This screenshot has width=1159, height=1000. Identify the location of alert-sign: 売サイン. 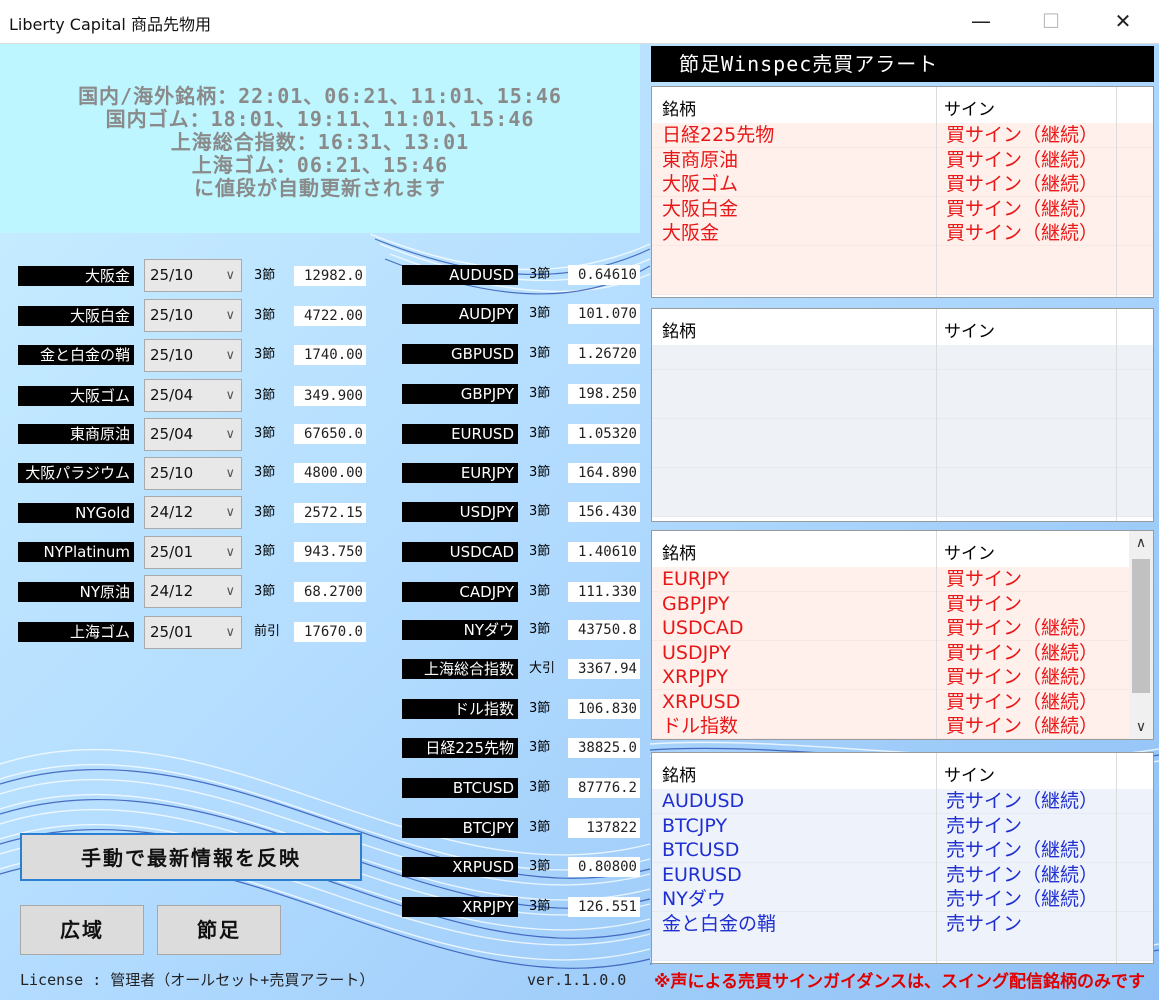
(984, 923).